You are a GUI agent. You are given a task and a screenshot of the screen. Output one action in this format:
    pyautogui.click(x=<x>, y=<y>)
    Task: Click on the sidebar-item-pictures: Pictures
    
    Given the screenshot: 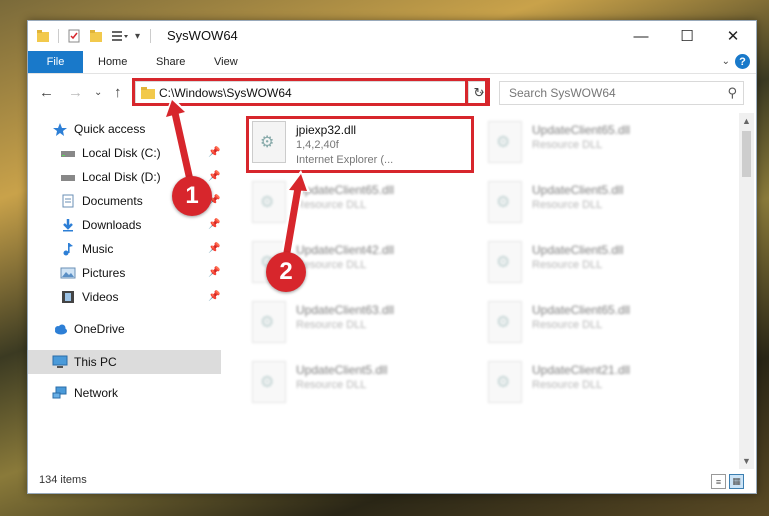 What is the action you would take?
    pyautogui.click(x=92, y=273)
    